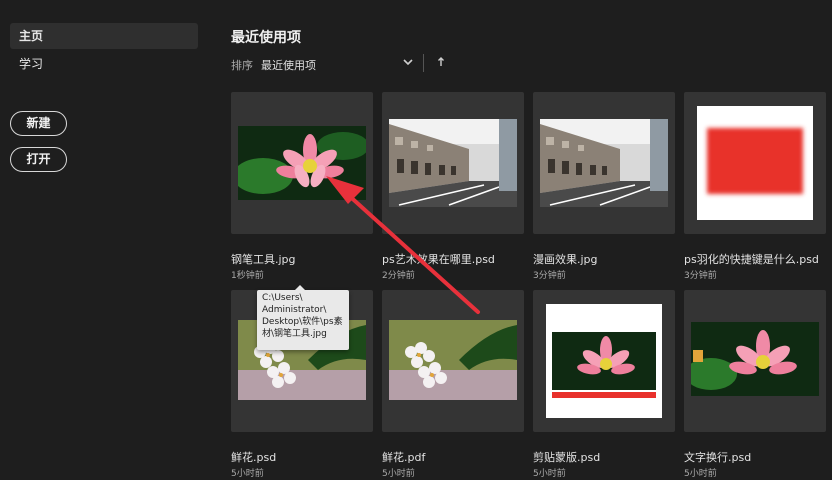  Describe the element at coordinates (38, 123) in the screenshot. I see `new-button: 新建` at that location.